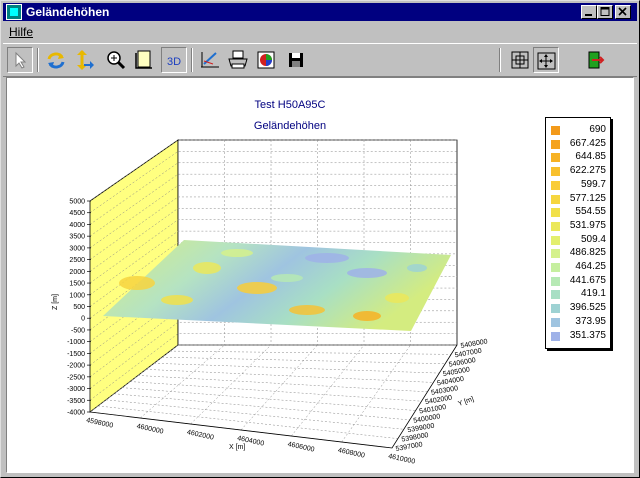 The height and width of the screenshot is (478, 640). I want to click on z-axis-label: Z [m], so click(55, 302).